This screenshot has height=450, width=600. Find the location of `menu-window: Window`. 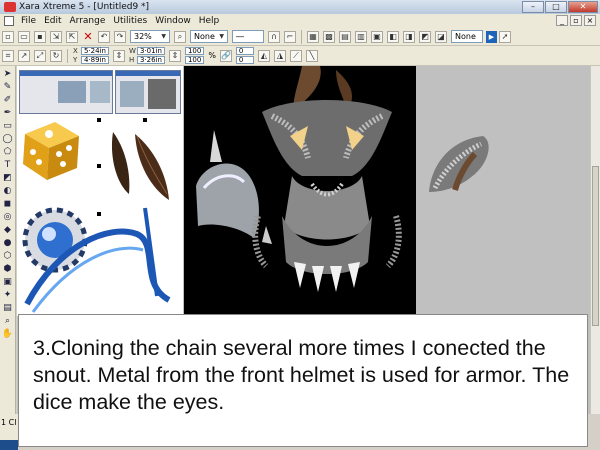

menu-window: Window is located at coordinates (173, 21).